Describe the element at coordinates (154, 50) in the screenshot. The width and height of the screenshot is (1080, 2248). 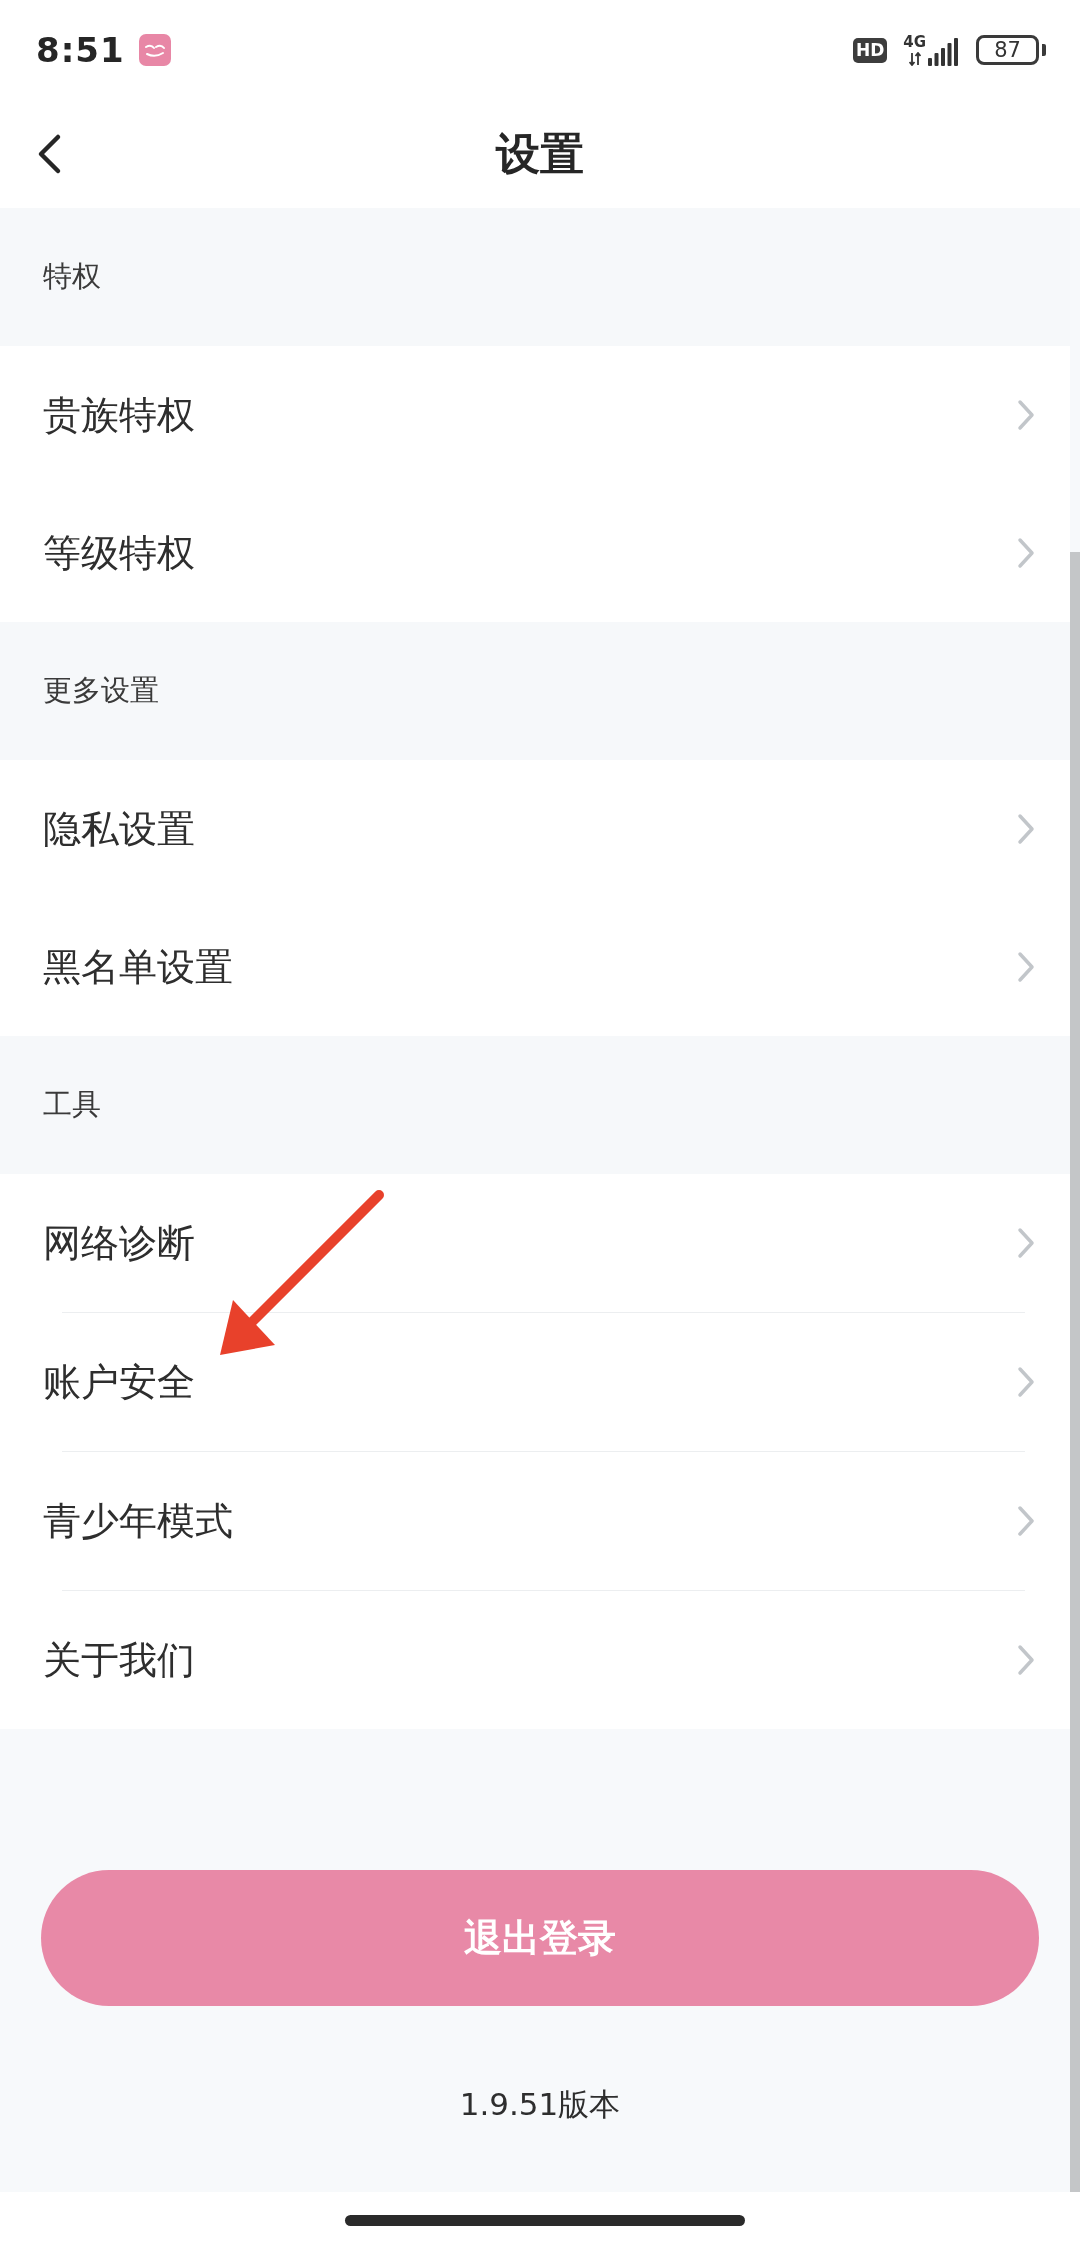
I see `app-notification-icon` at that location.